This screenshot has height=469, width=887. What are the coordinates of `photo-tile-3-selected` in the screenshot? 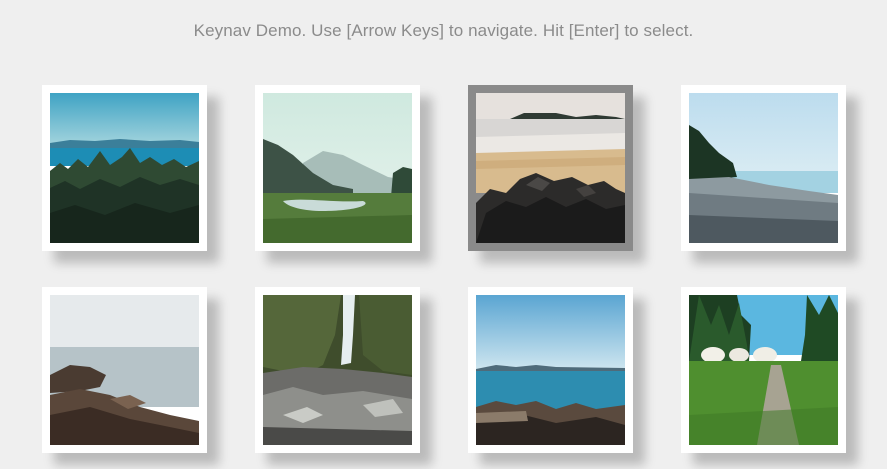 It's located at (550, 168).